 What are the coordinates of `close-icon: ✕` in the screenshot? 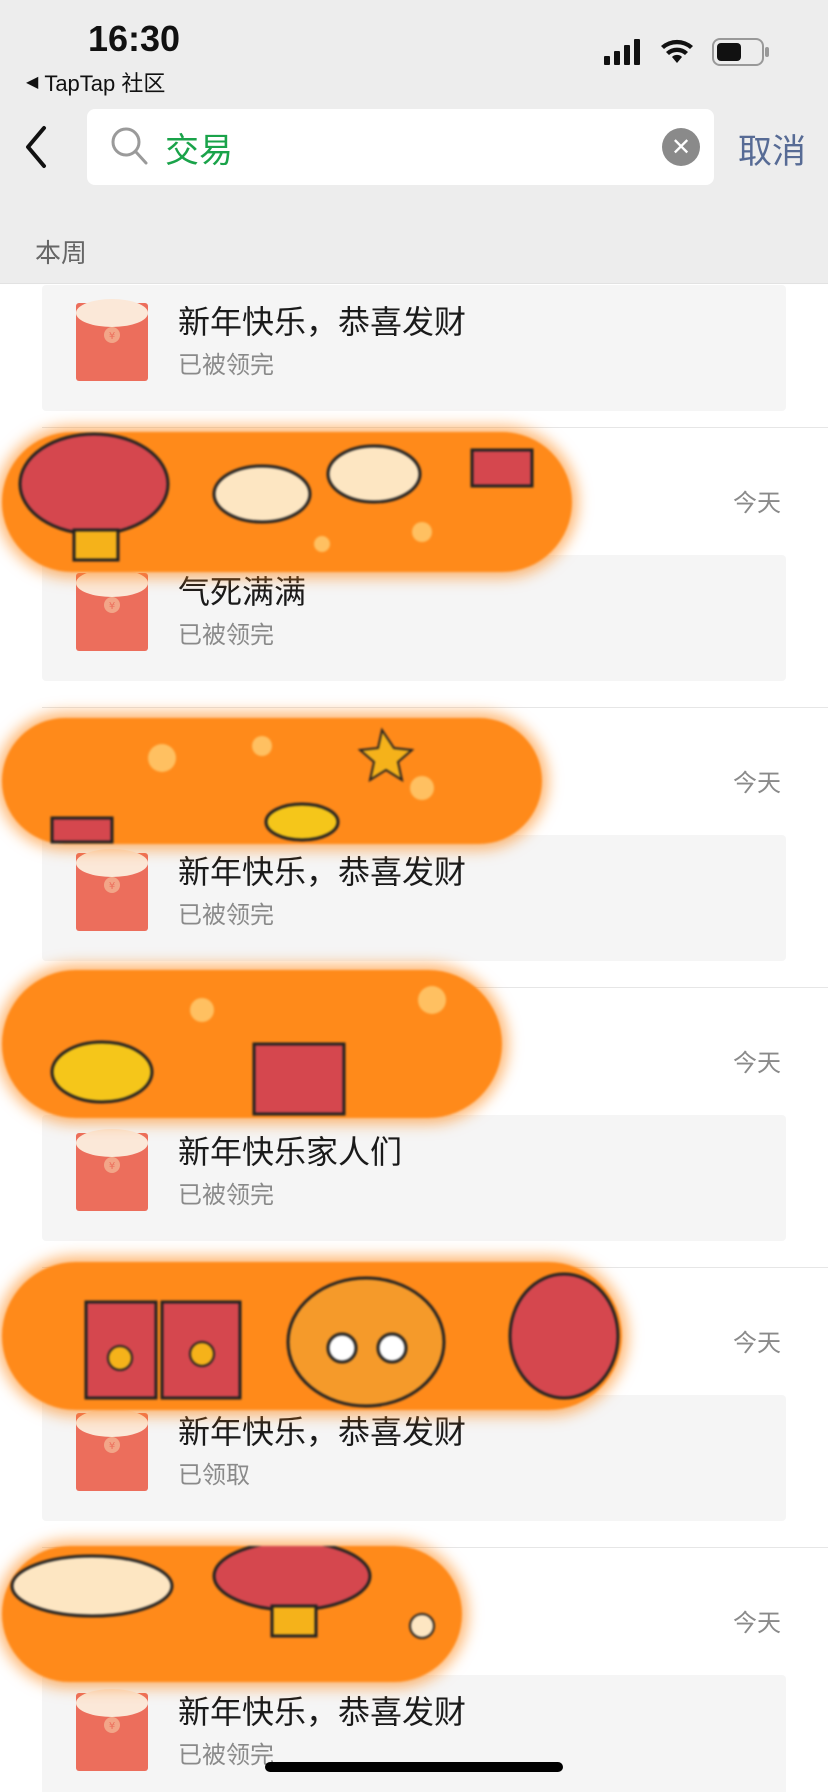 It's located at (681, 147).